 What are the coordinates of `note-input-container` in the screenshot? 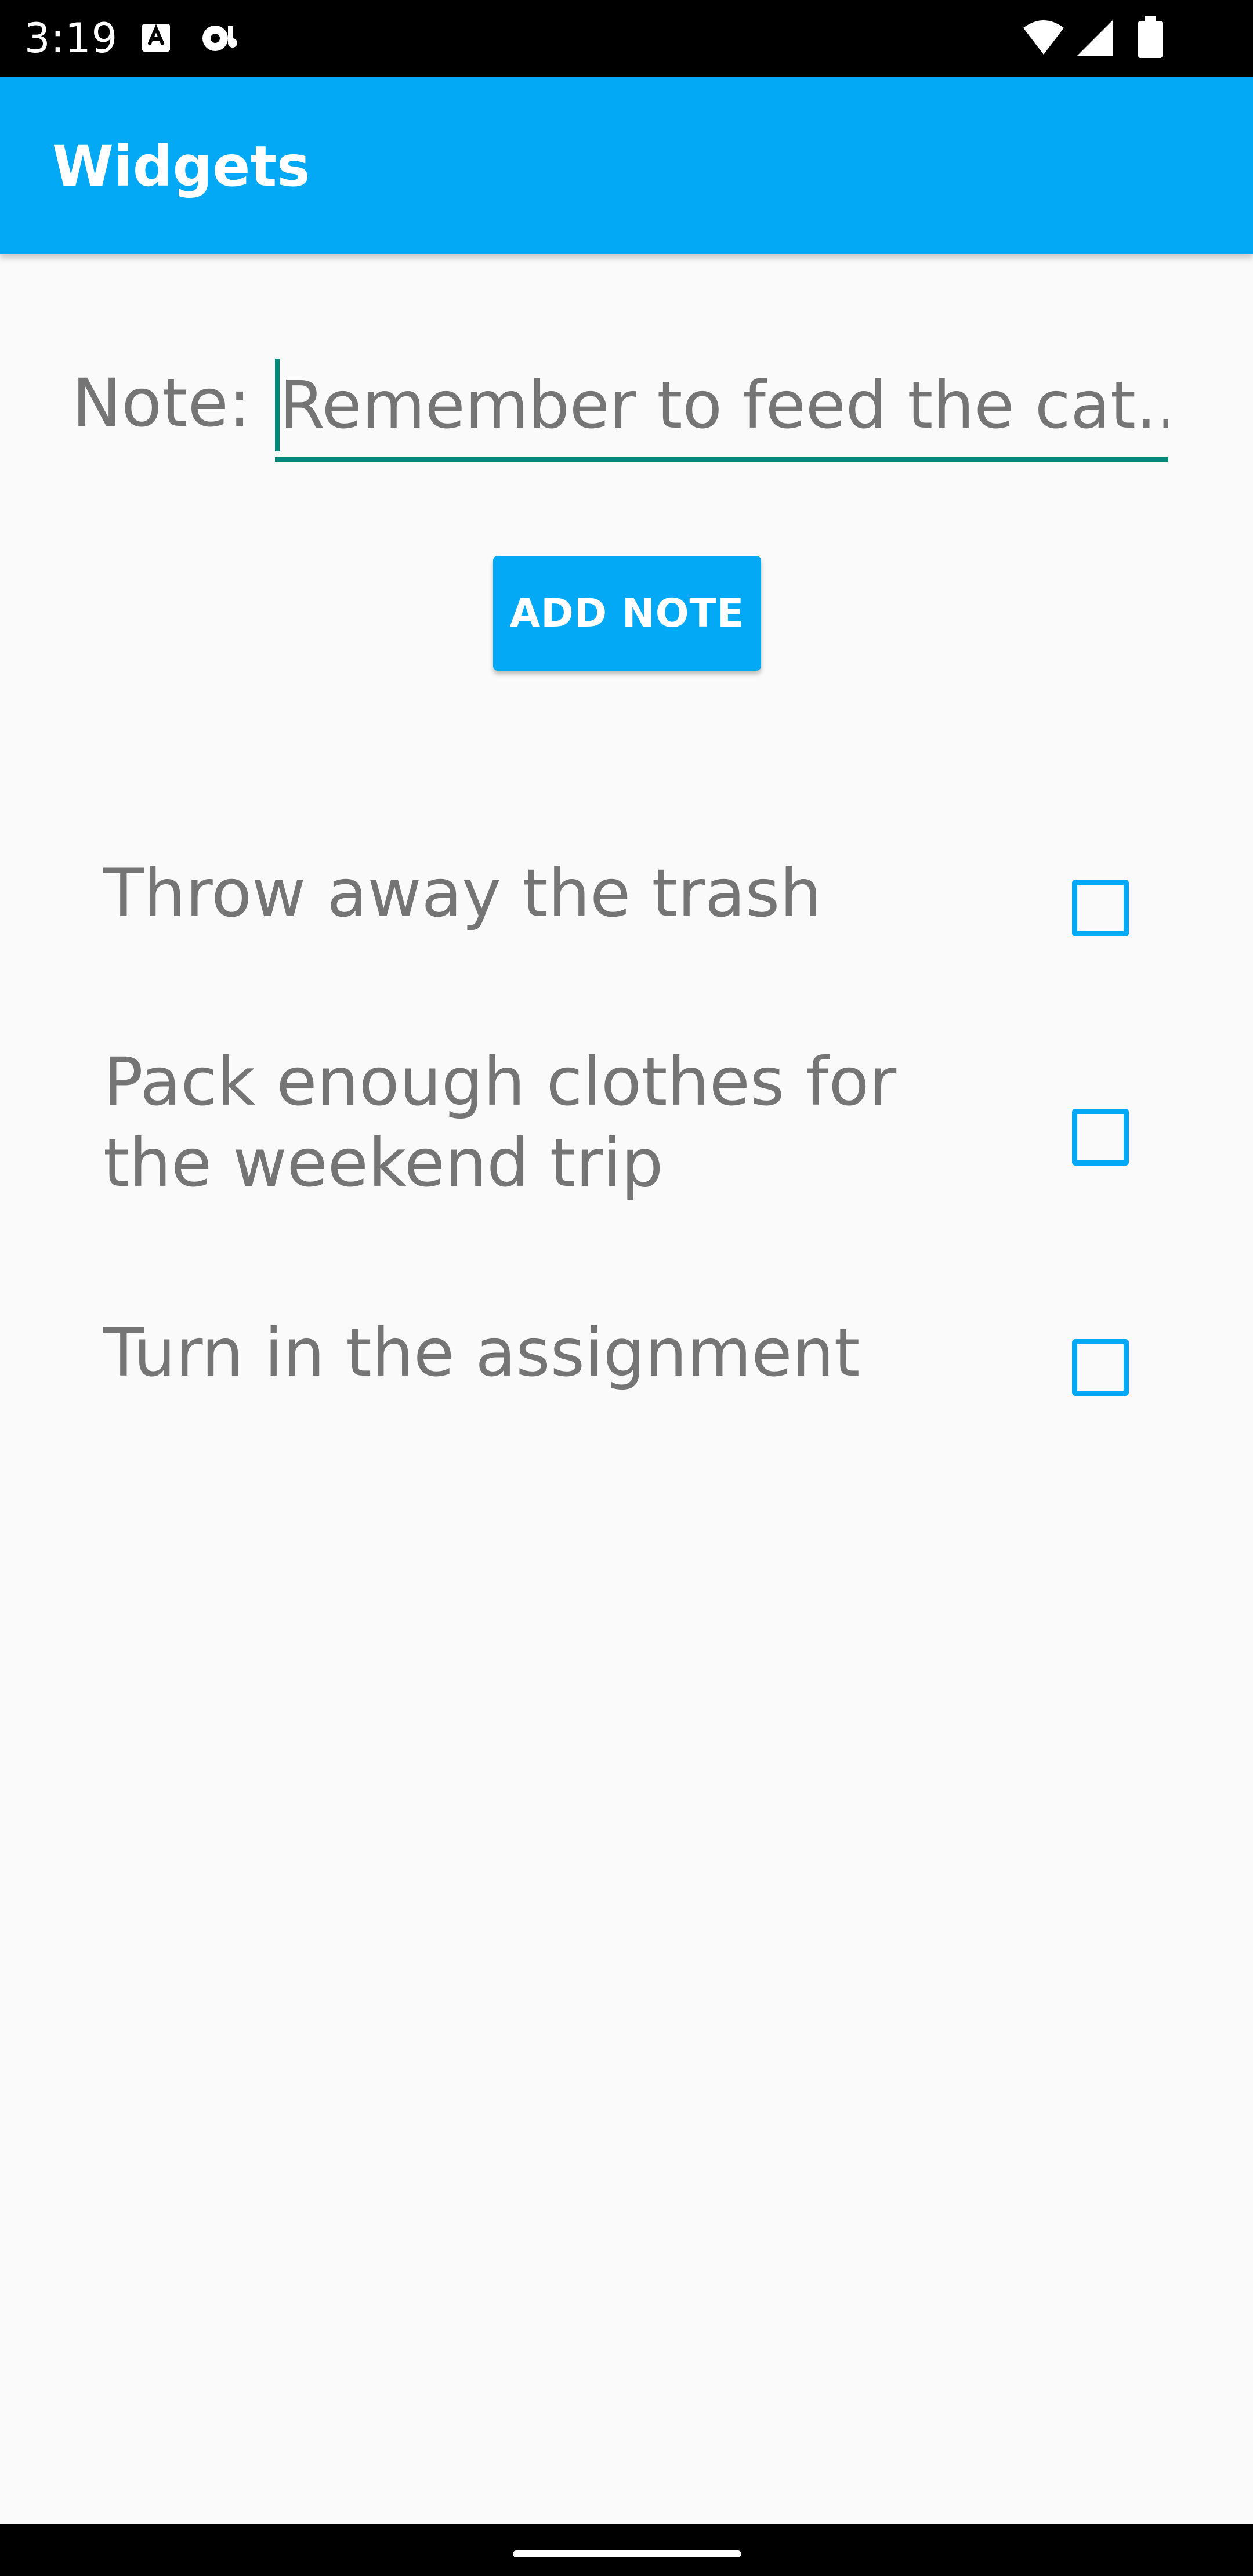 It's located at (721, 409).